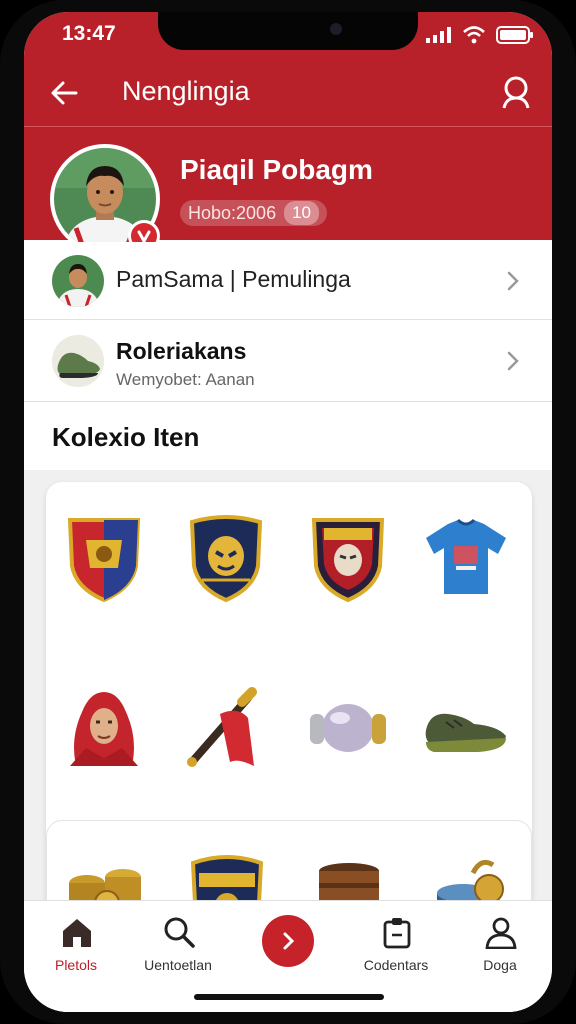  I want to click on page-title: Nenglingia, so click(186, 91).